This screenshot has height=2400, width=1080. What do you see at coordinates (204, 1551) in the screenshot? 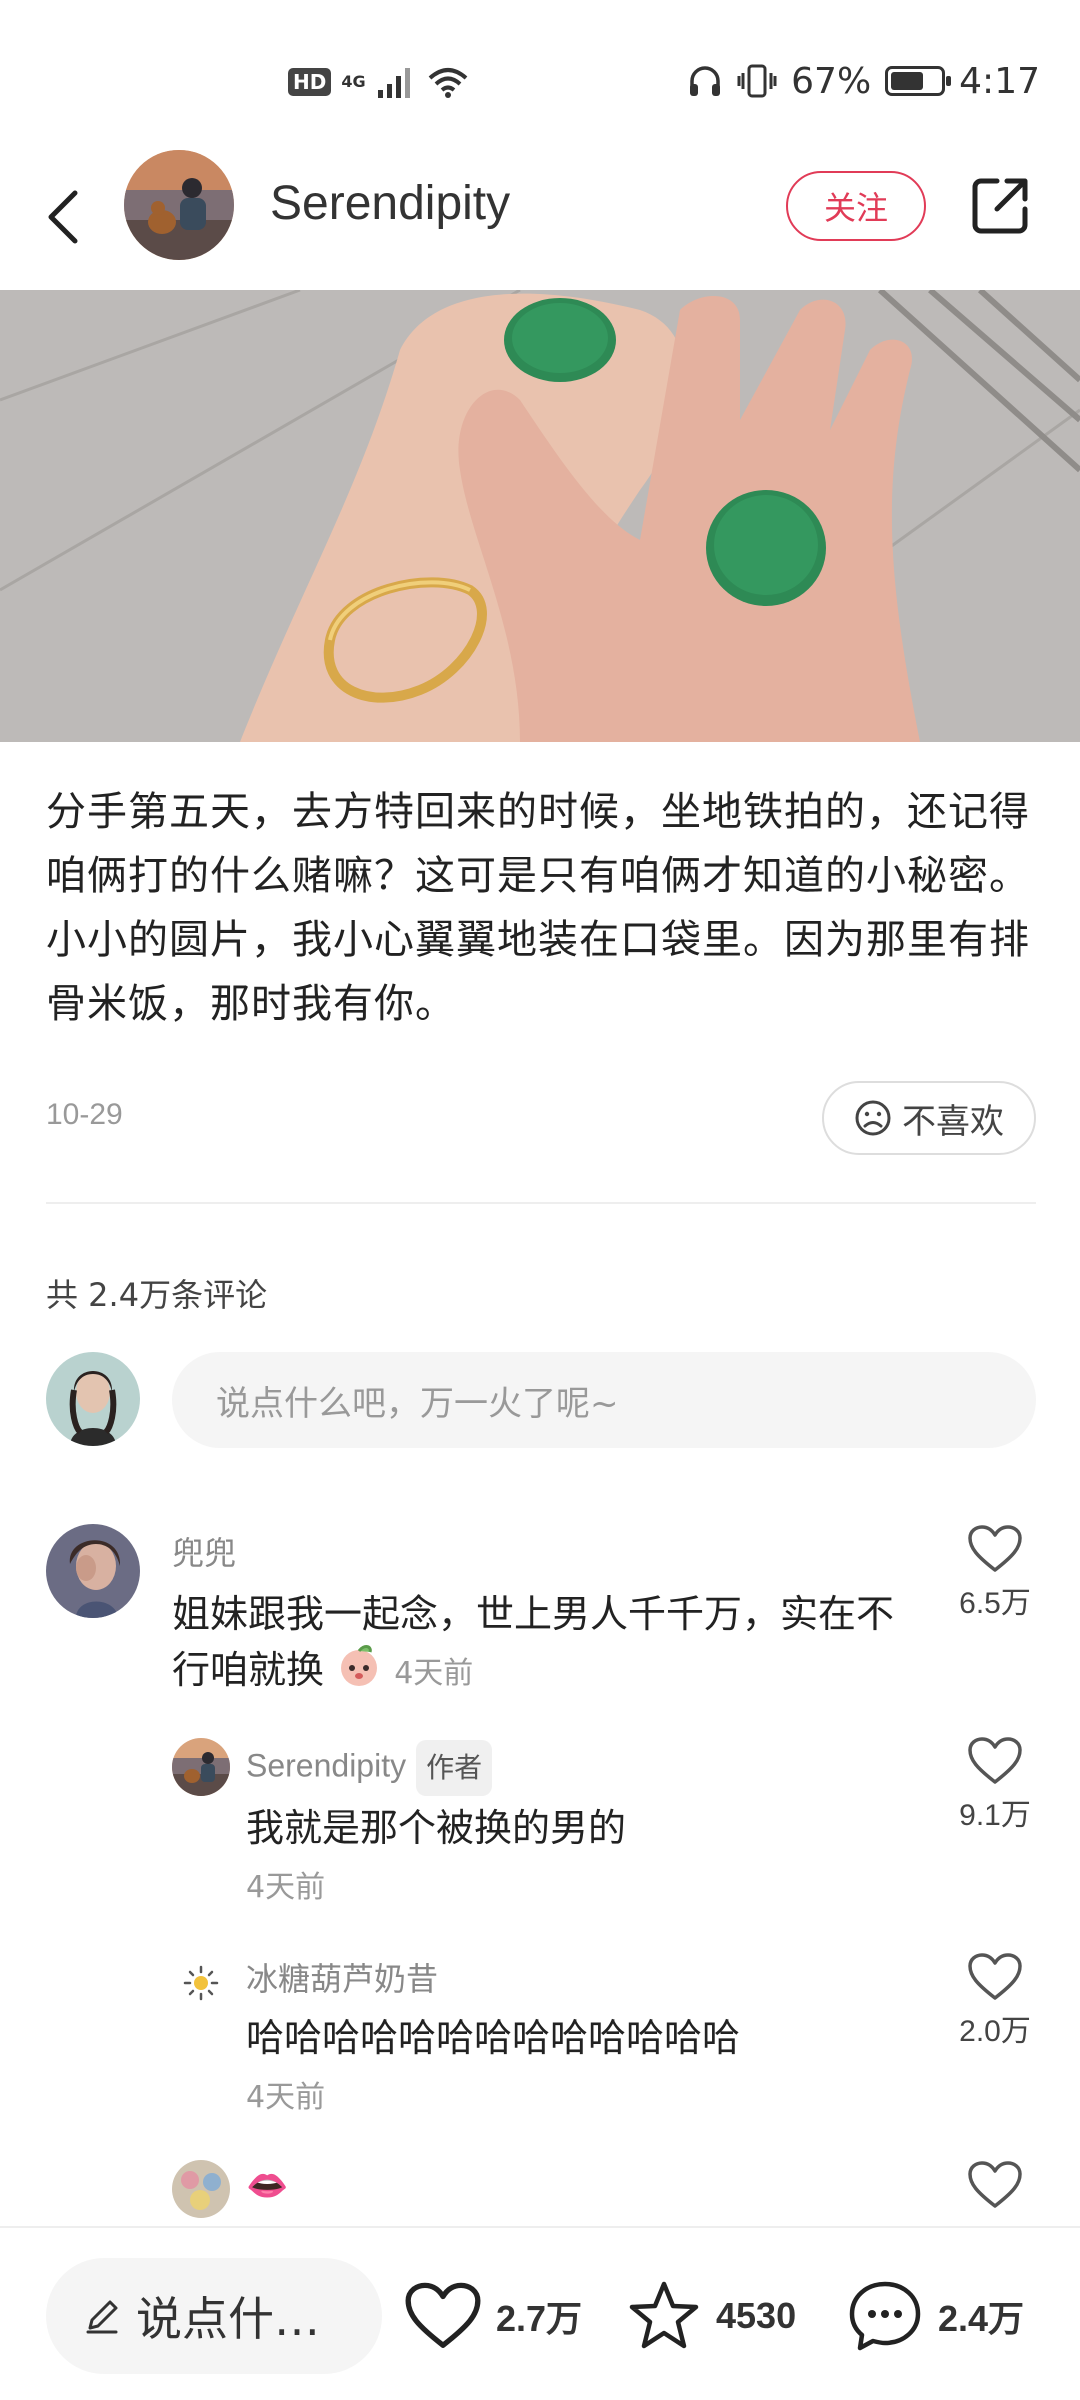
I see `commenter-name: 兜兜` at bounding box center [204, 1551].